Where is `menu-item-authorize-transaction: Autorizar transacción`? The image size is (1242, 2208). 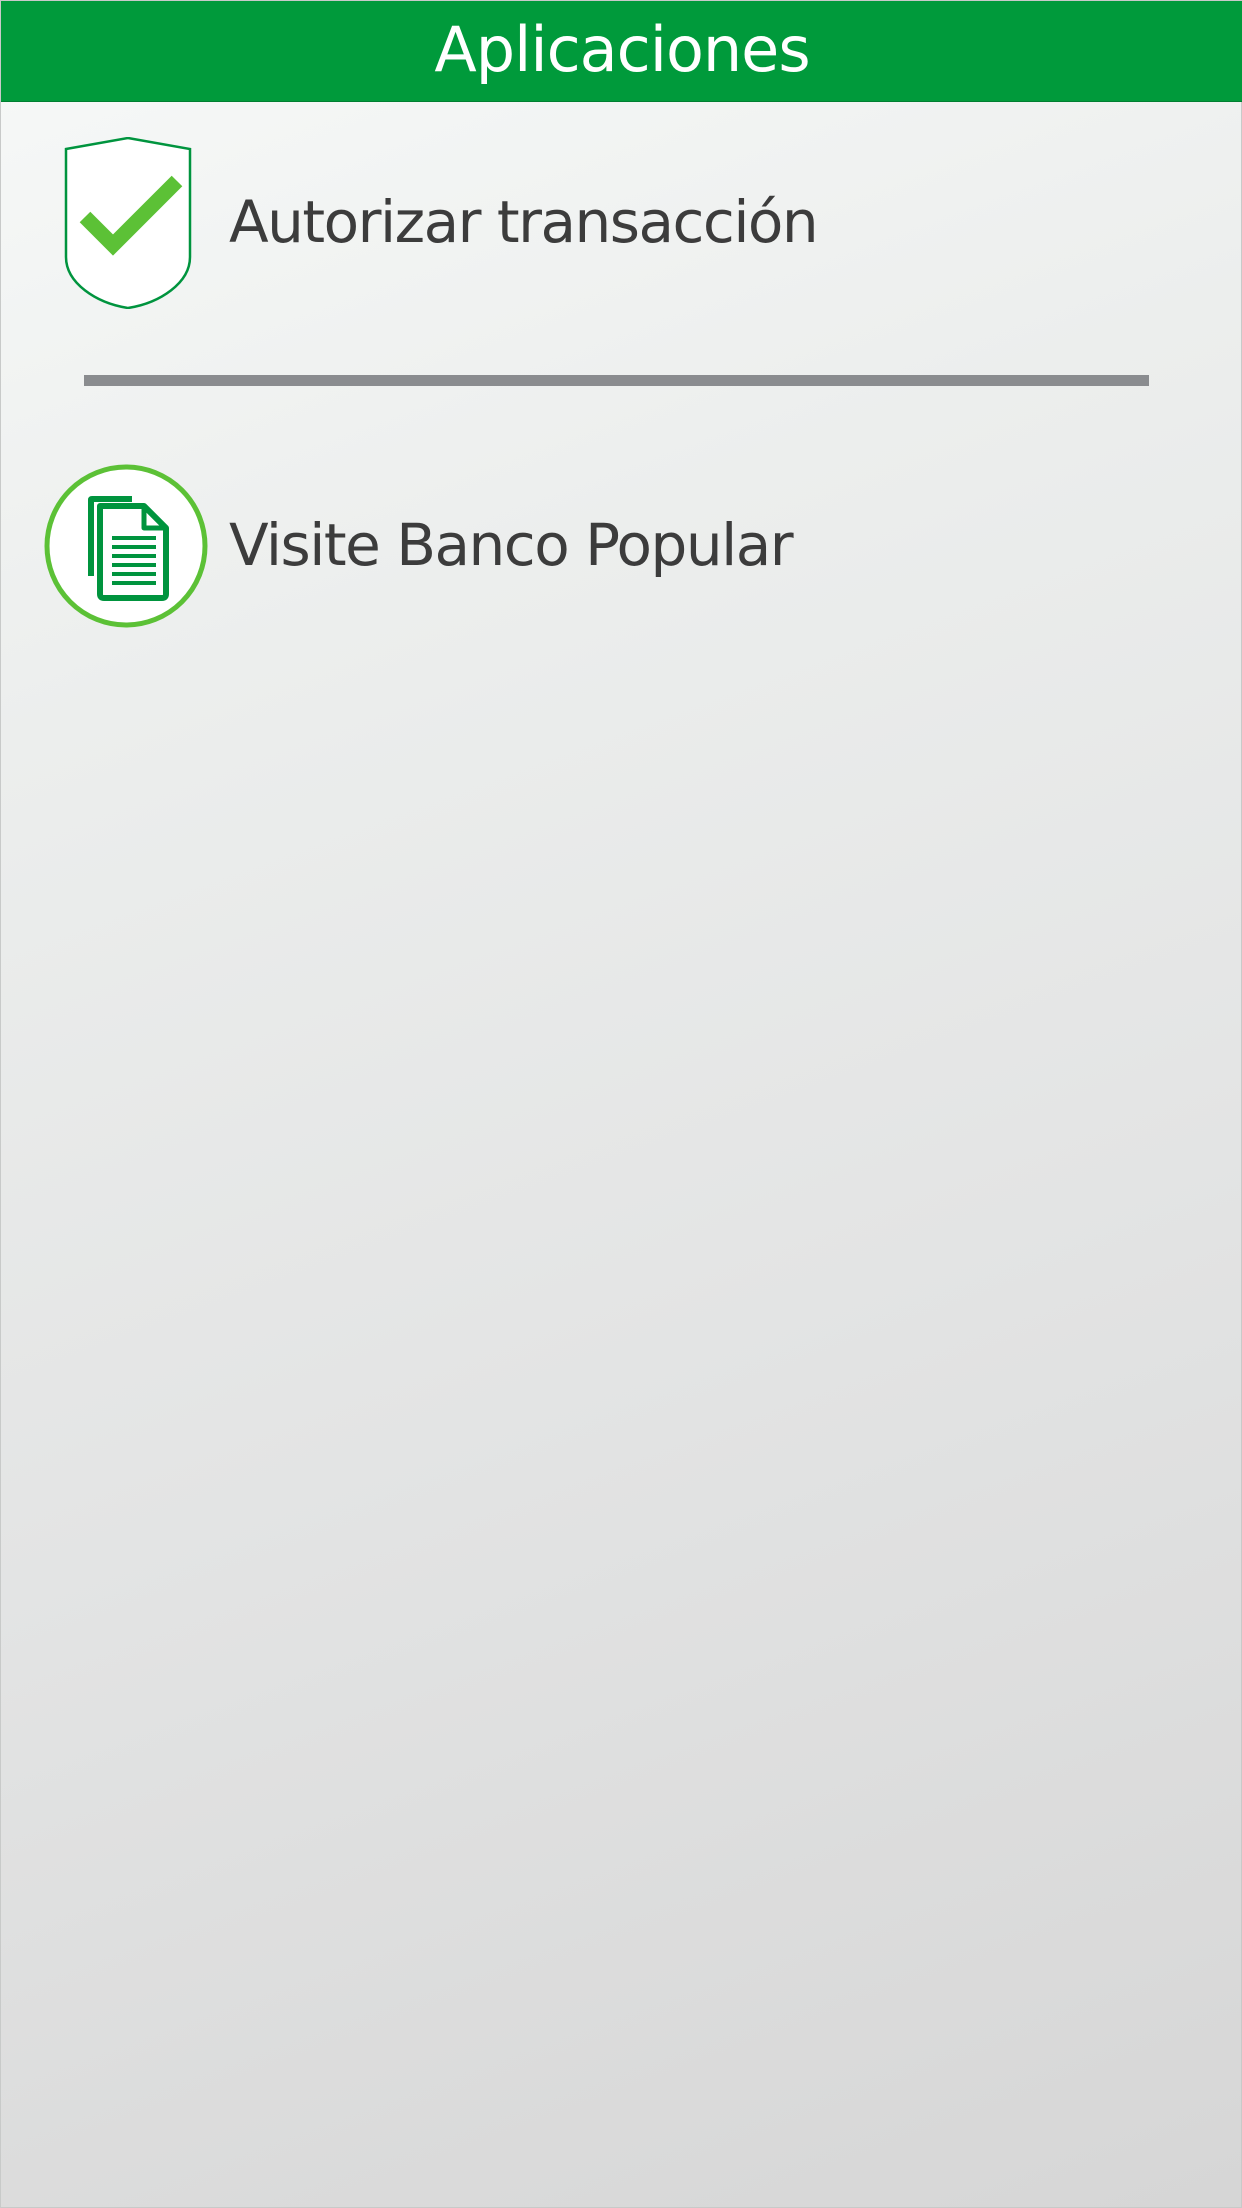
menu-item-authorize-transaction: Autorizar transacción is located at coordinates (621, 223).